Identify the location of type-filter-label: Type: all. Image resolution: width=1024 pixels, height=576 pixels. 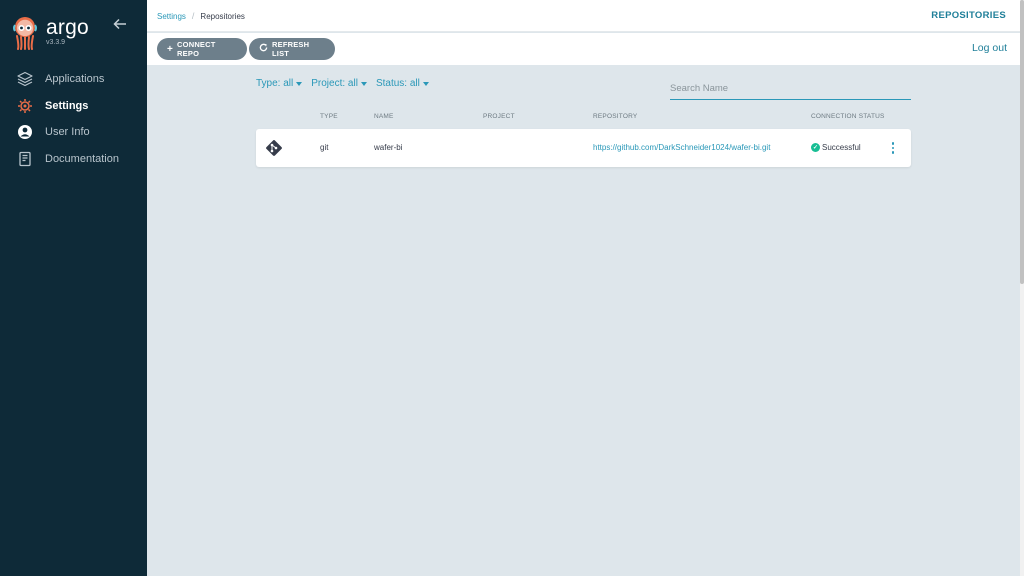
(275, 83).